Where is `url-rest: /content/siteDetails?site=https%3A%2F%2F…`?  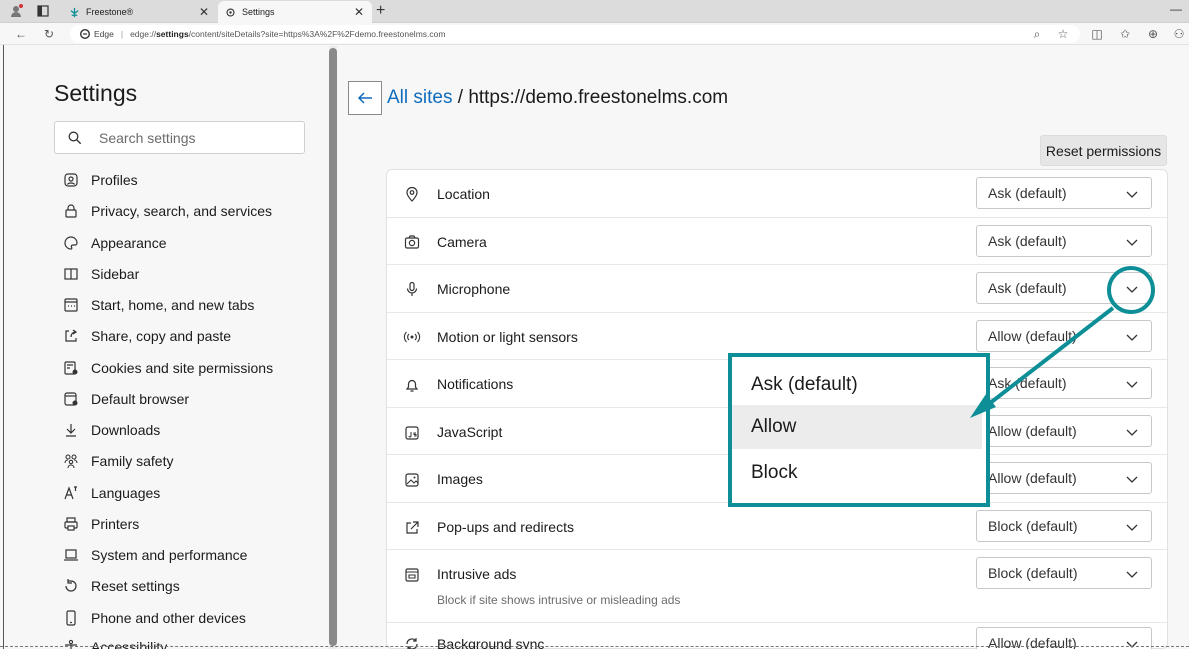
url-rest: /content/siteDetails?site=https%3A%2F%2F… is located at coordinates (317, 34).